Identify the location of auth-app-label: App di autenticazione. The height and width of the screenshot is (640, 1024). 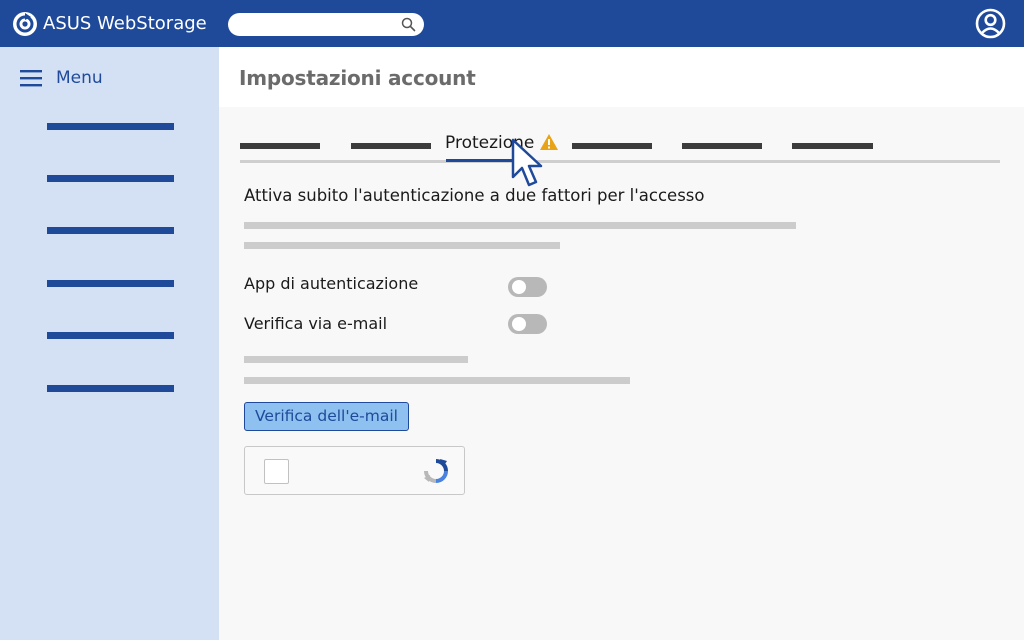
(331, 283).